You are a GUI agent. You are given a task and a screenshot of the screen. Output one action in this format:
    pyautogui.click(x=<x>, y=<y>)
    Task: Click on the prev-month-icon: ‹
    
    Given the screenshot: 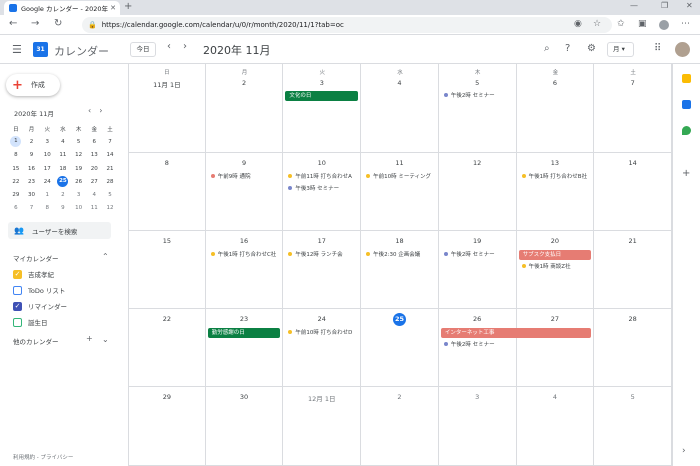 What is the action you would take?
    pyautogui.click(x=169, y=46)
    